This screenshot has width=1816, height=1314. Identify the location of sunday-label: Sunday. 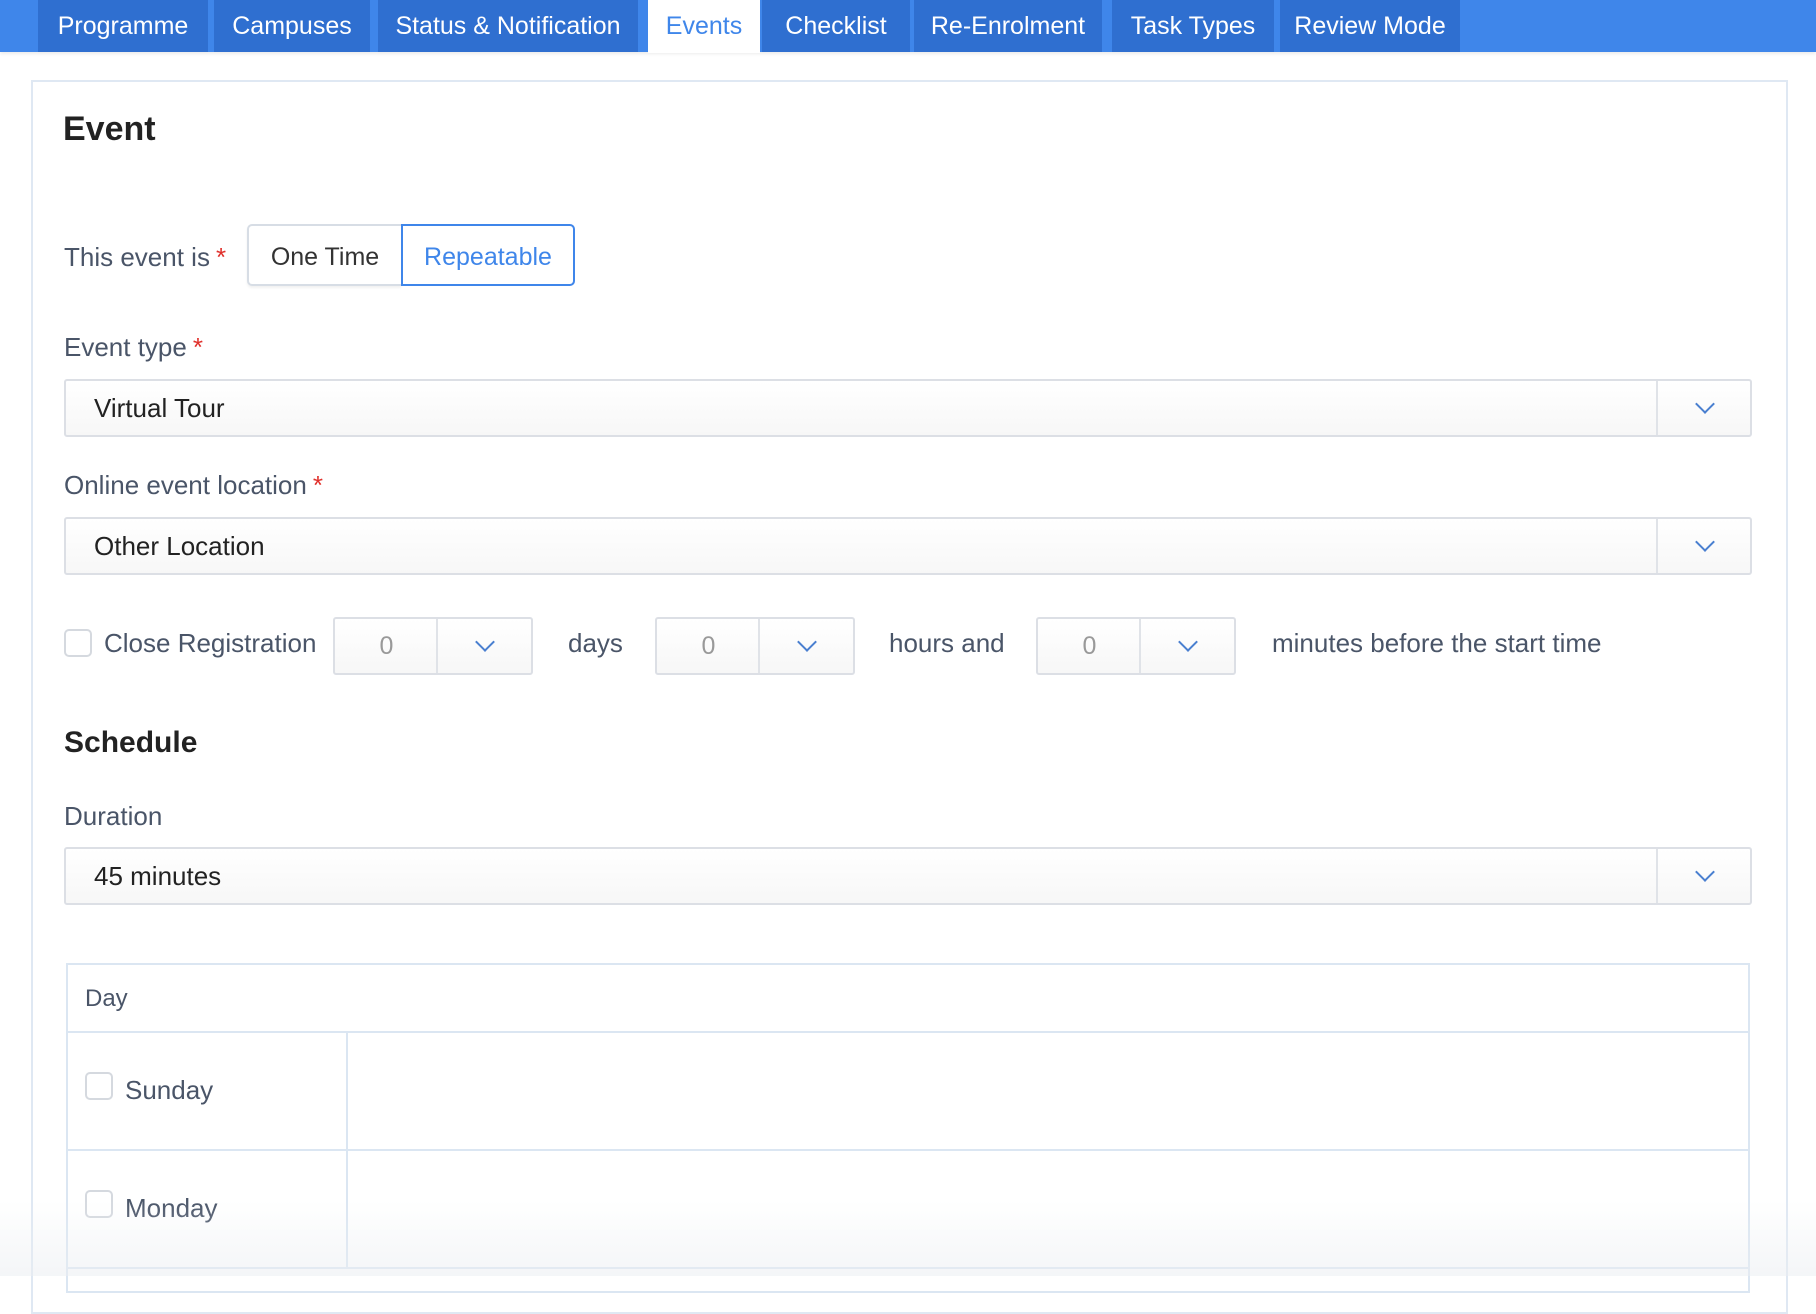
(169, 1090).